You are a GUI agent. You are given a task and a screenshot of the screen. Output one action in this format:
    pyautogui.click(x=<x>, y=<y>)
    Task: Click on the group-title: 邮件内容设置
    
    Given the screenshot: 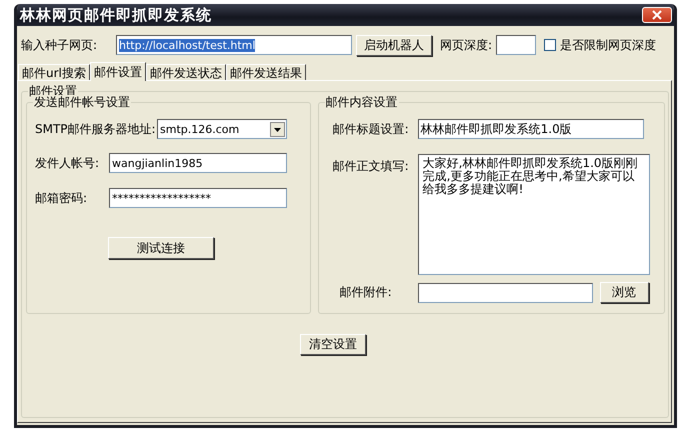 What is the action you would take?
    pyautogui.click(x=361, y=102)
    